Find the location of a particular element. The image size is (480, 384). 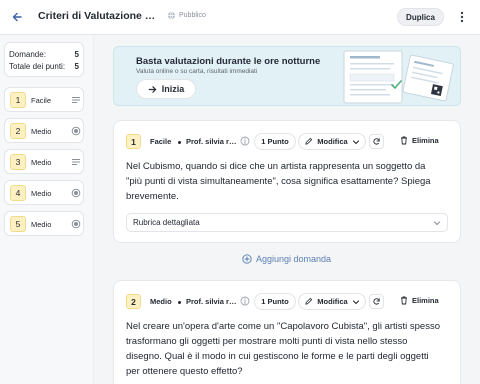

sidebar-question-4: 4 Medio is located at coordinates (44, 192).